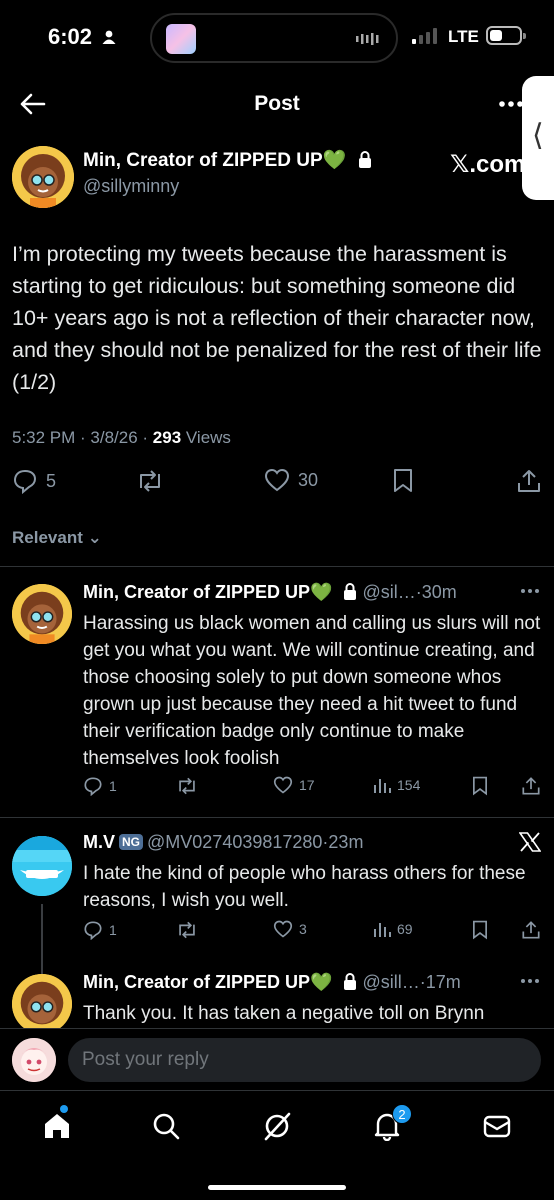 The image size is (554, 1200). What do you see at coordinates (99, 842) in the screenshot?
I see `reply-author-name: M.V` at bounding box center [99, 842].